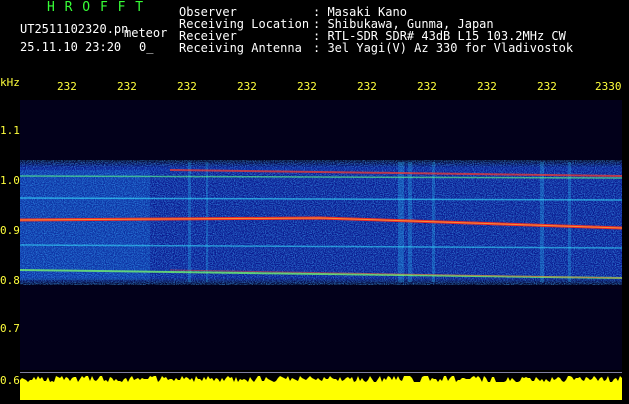  What do you see at coordinates (146, 47) in the screenshot?
I see `meteor-count: 0_` at bounding box center [146, 47].